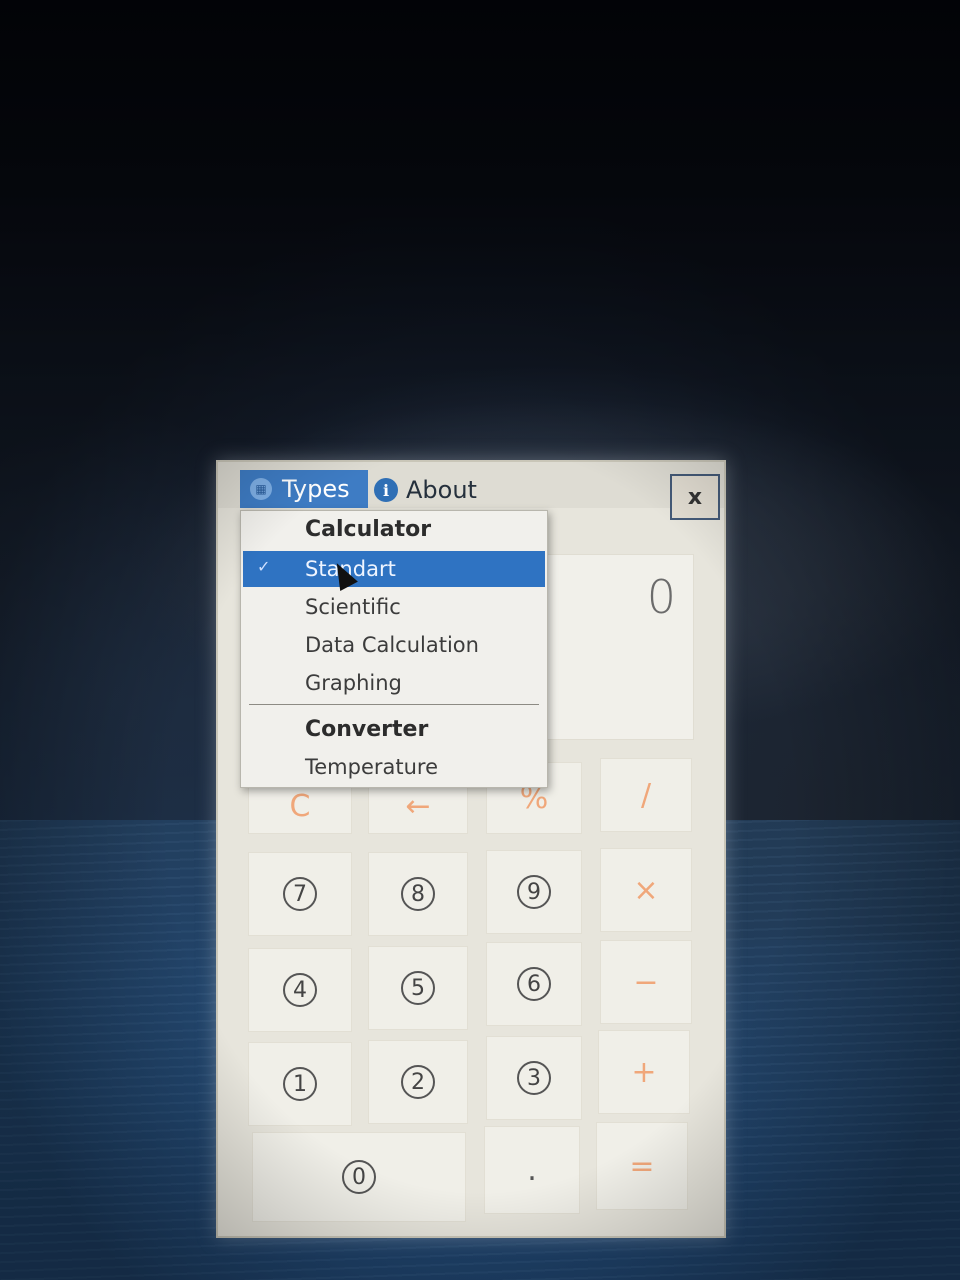 The height and width of the screenshot is (1280, 960). I want to click on key-5-label: 5, so click(418, 988).